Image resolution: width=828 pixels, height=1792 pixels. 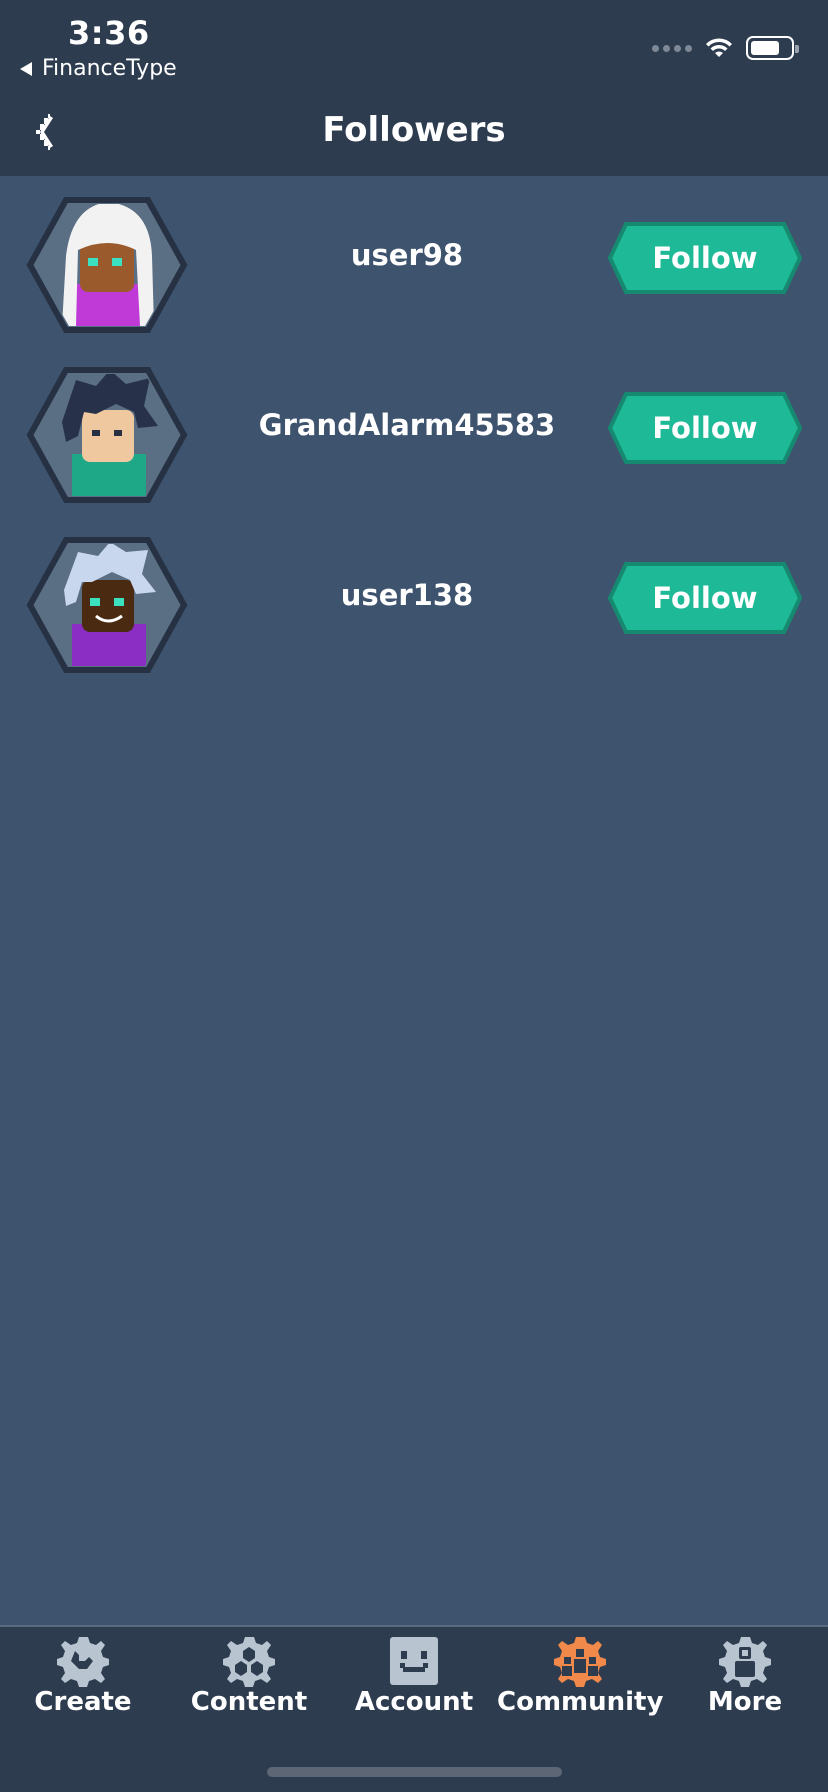 I want to click on follower-row: GrandAlarm45583 Follow, so click(x=414, y=431).